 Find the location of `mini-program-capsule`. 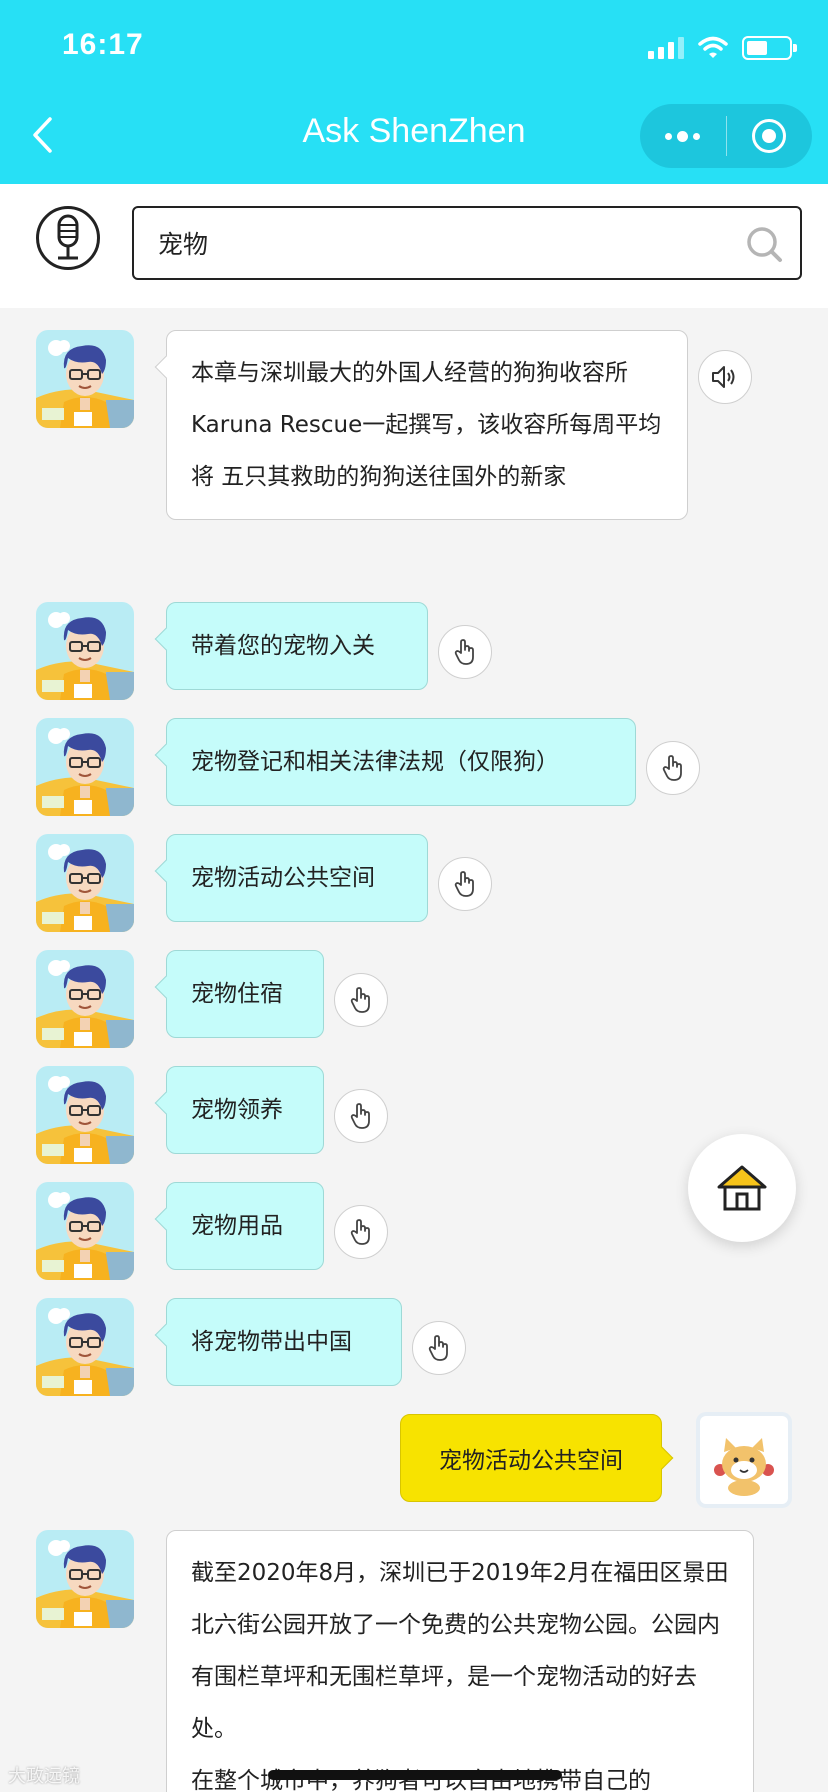

mini-program-capsule is located at coordinates (726, 136).